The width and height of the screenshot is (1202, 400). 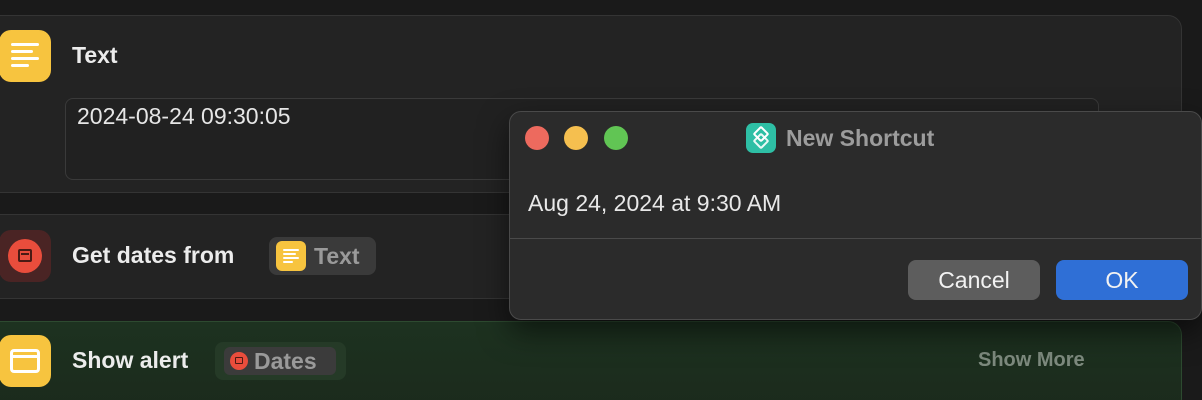 I want to click on dialog-title-text: New Shortcut, so click(x=860, y=137).